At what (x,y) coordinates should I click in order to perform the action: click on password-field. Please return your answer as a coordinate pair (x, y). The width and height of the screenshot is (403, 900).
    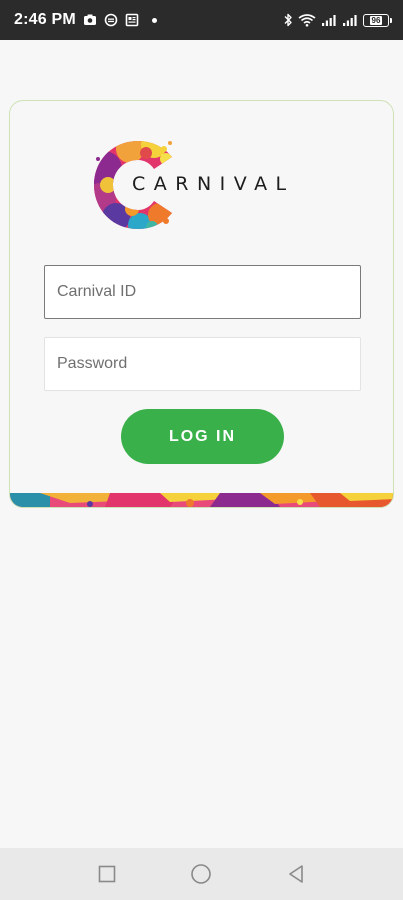
    Looking at the image, I should click on (202, 364).